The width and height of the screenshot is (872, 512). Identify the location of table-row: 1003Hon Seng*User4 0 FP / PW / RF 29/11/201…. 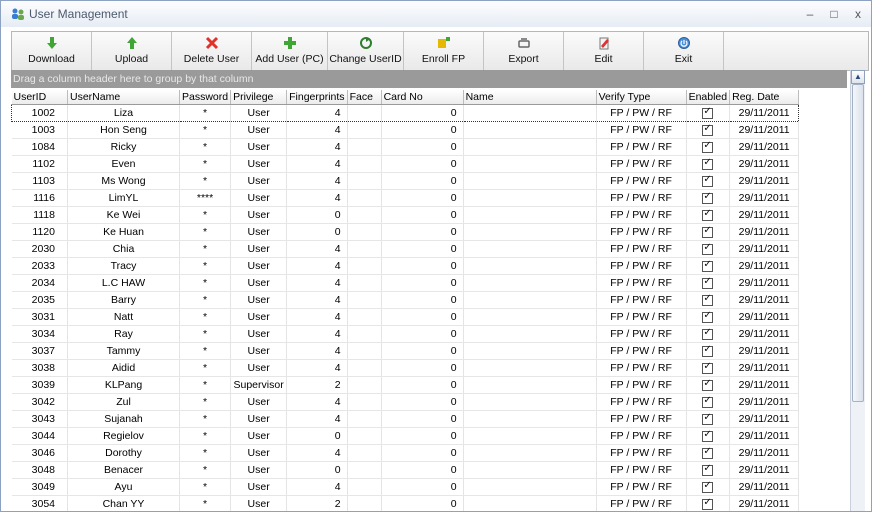
(405, 130).